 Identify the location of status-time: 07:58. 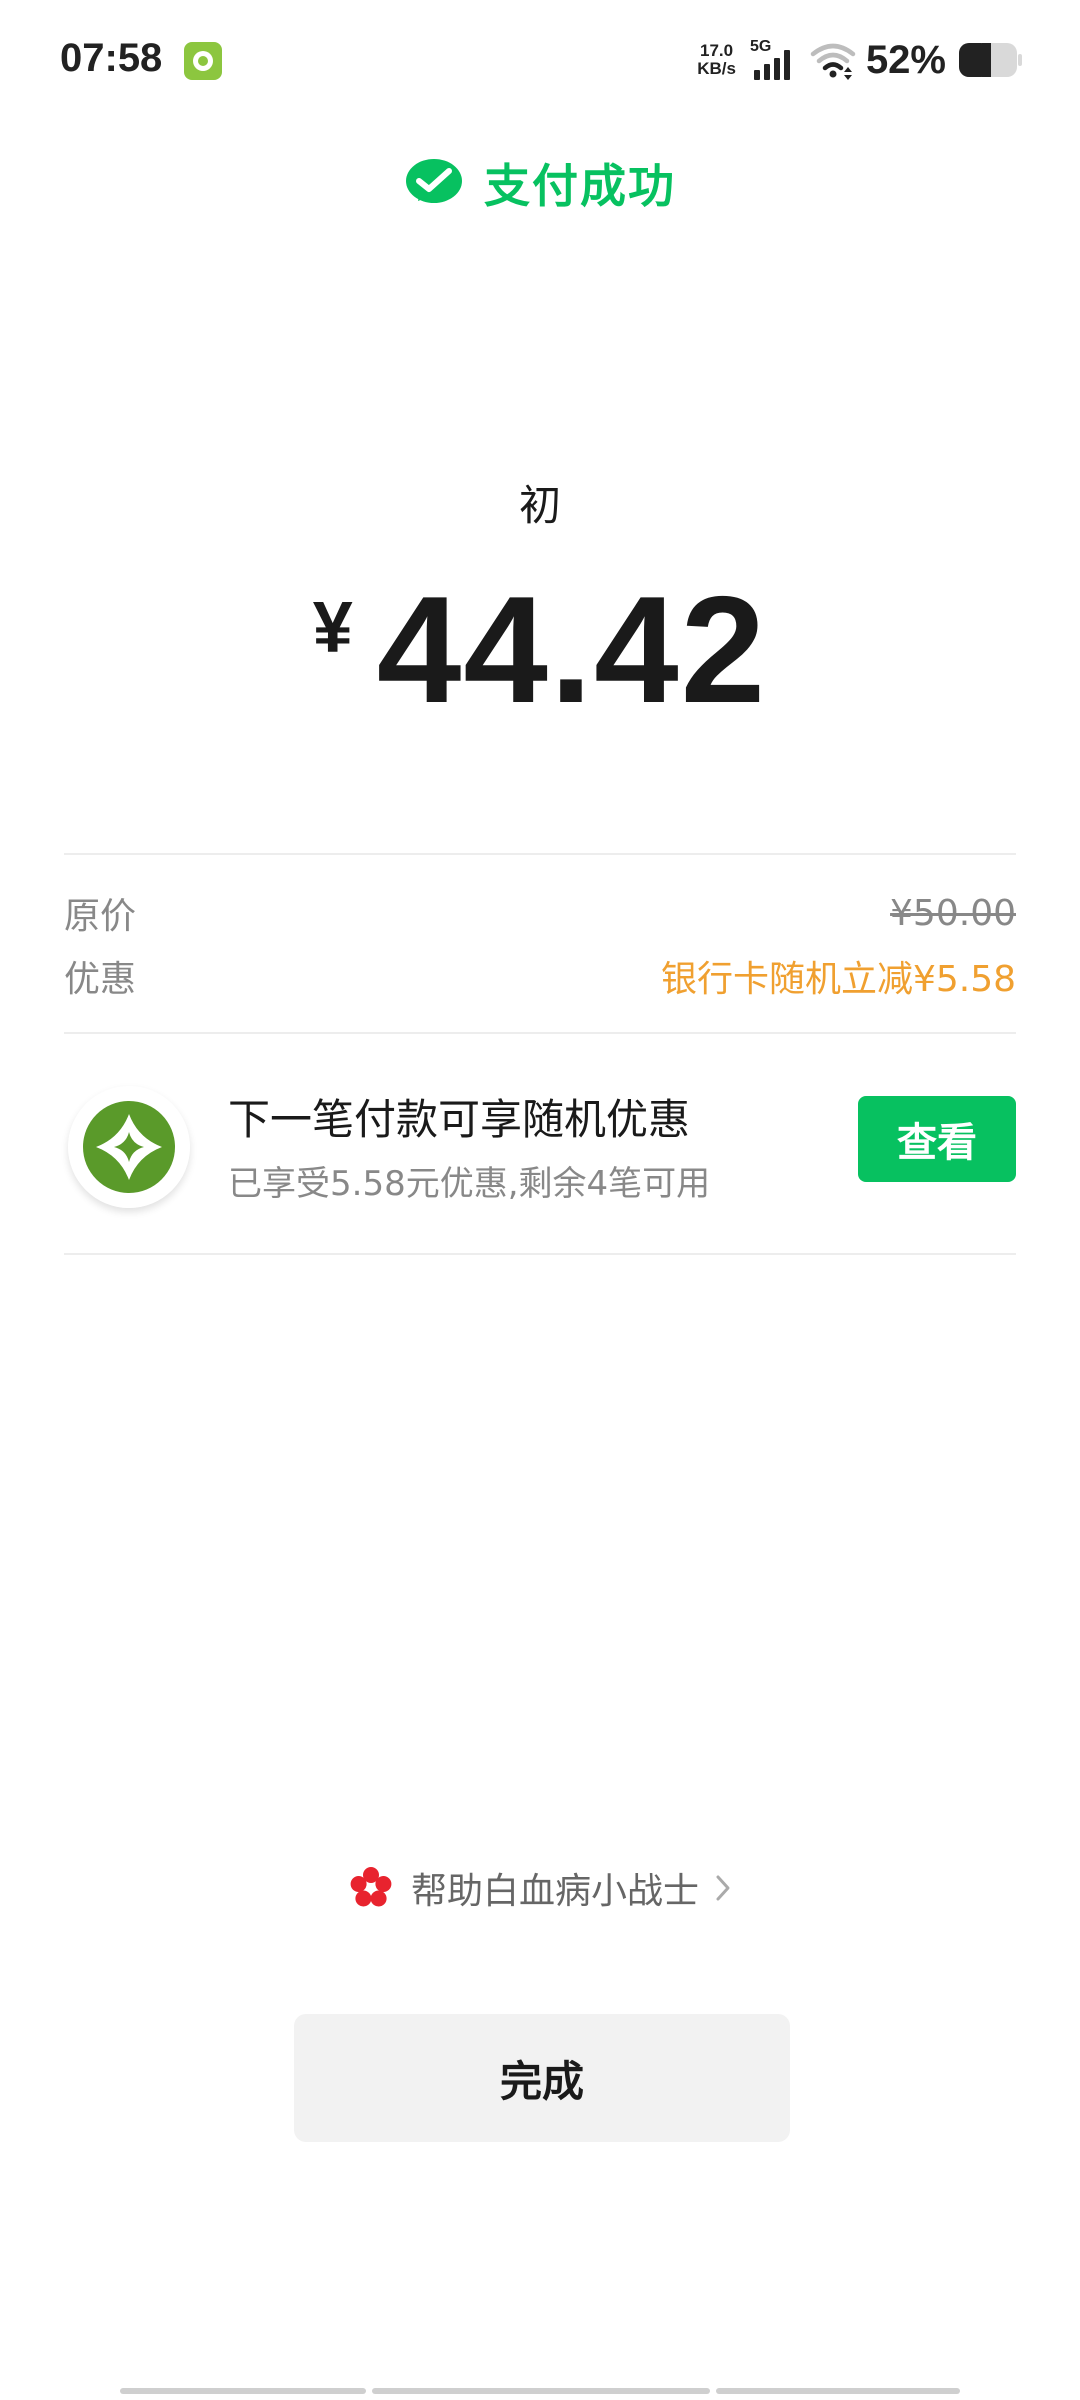
(111, 58).